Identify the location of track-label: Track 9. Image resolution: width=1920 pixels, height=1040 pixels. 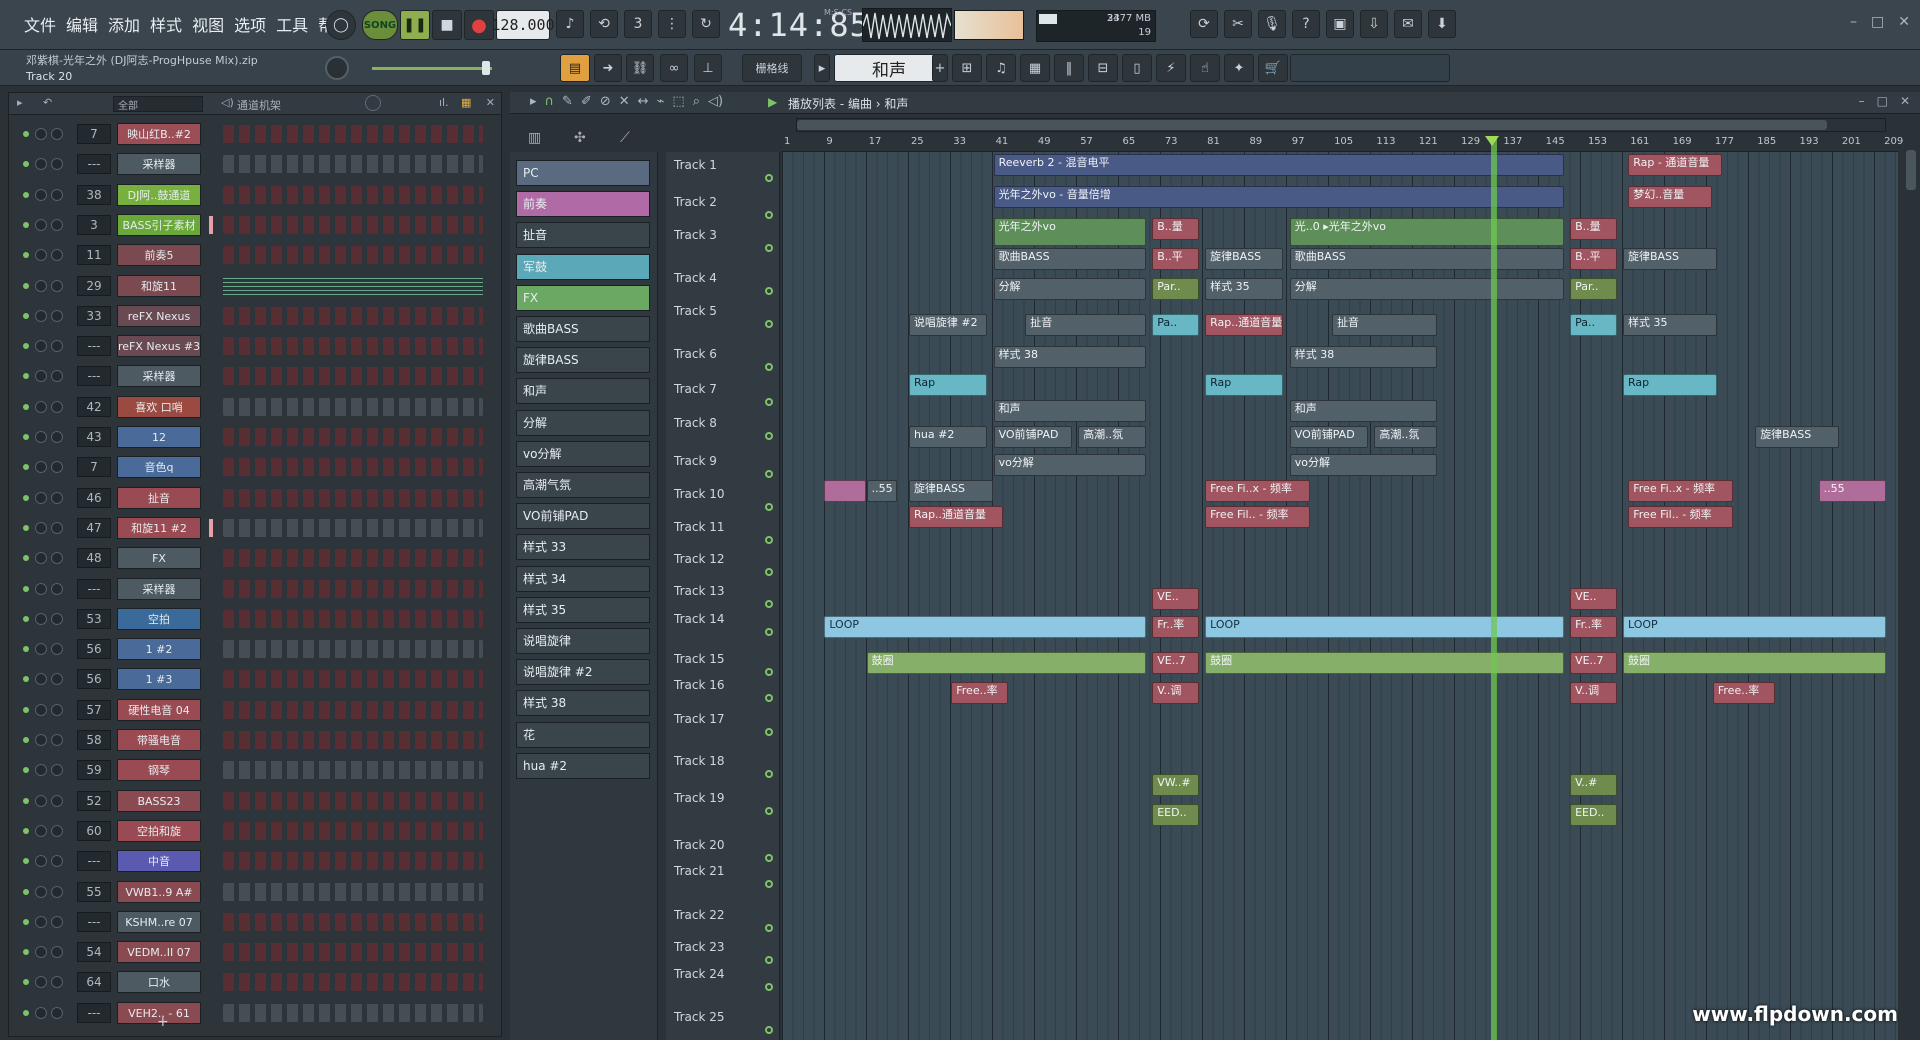
(695, 461).